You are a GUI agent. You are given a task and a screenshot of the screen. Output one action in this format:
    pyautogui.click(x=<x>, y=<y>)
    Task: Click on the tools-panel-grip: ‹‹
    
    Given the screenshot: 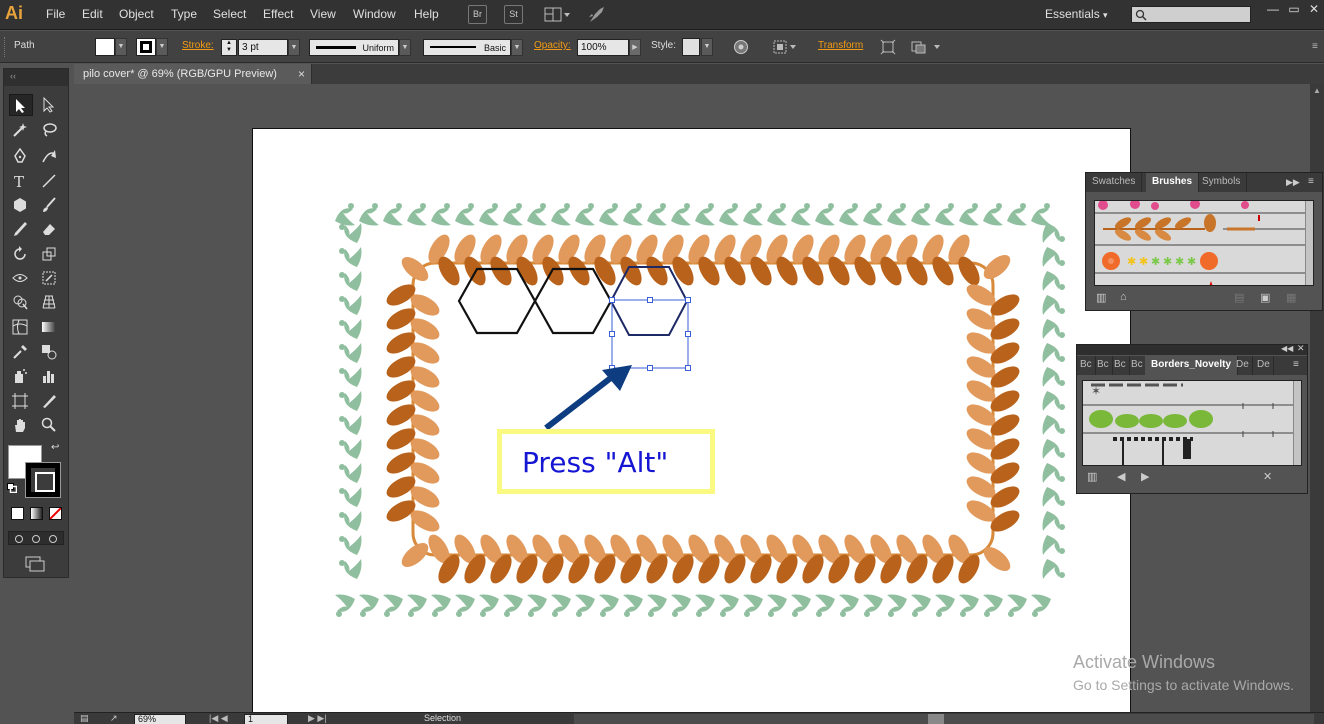 What is the action you would take?
    pyautogui.click(x=36, y=77)
    